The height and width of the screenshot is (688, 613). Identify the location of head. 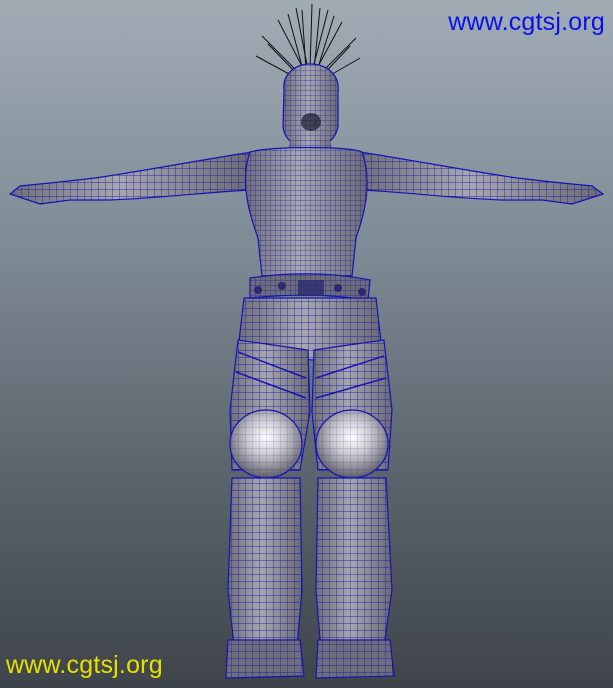
(310, 106).